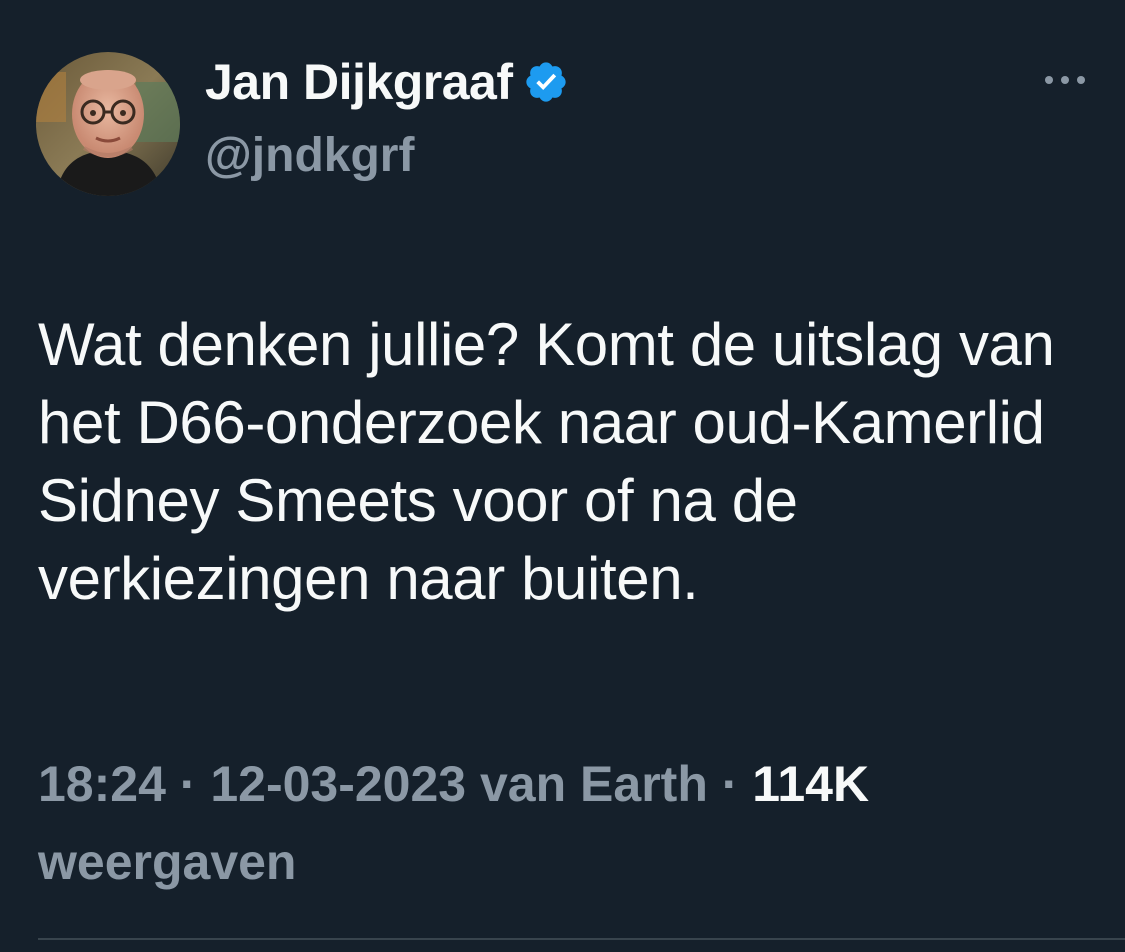 Image resolution: width=1125 pixels, height=952 pixels. Describe the element at coordinates (102, 784) in the screenshot. I see `tweet-time: 18:24` at that location.